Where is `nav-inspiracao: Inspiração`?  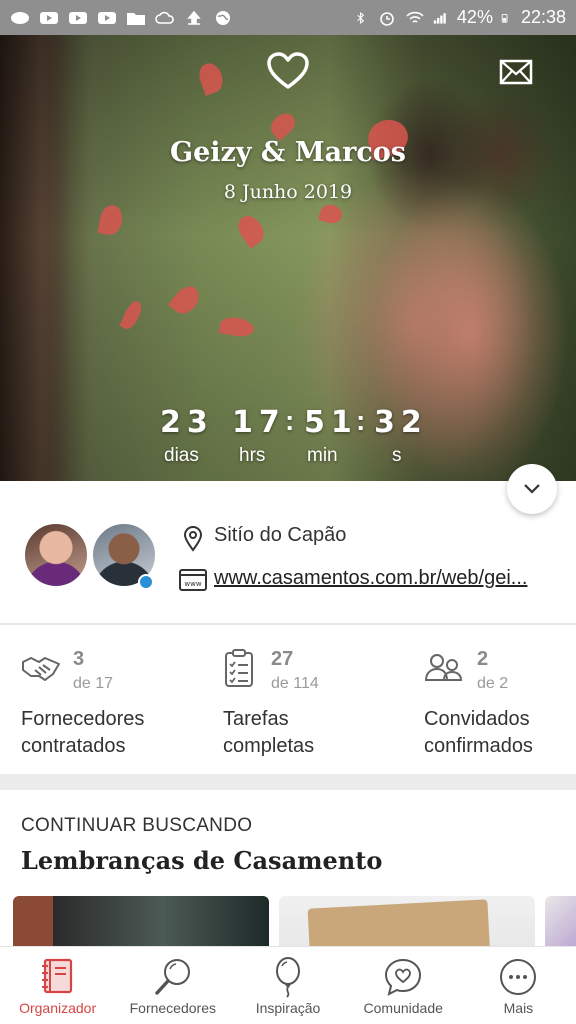 nav-inspiracao: Inspiração is located at coordinates (287, 985).